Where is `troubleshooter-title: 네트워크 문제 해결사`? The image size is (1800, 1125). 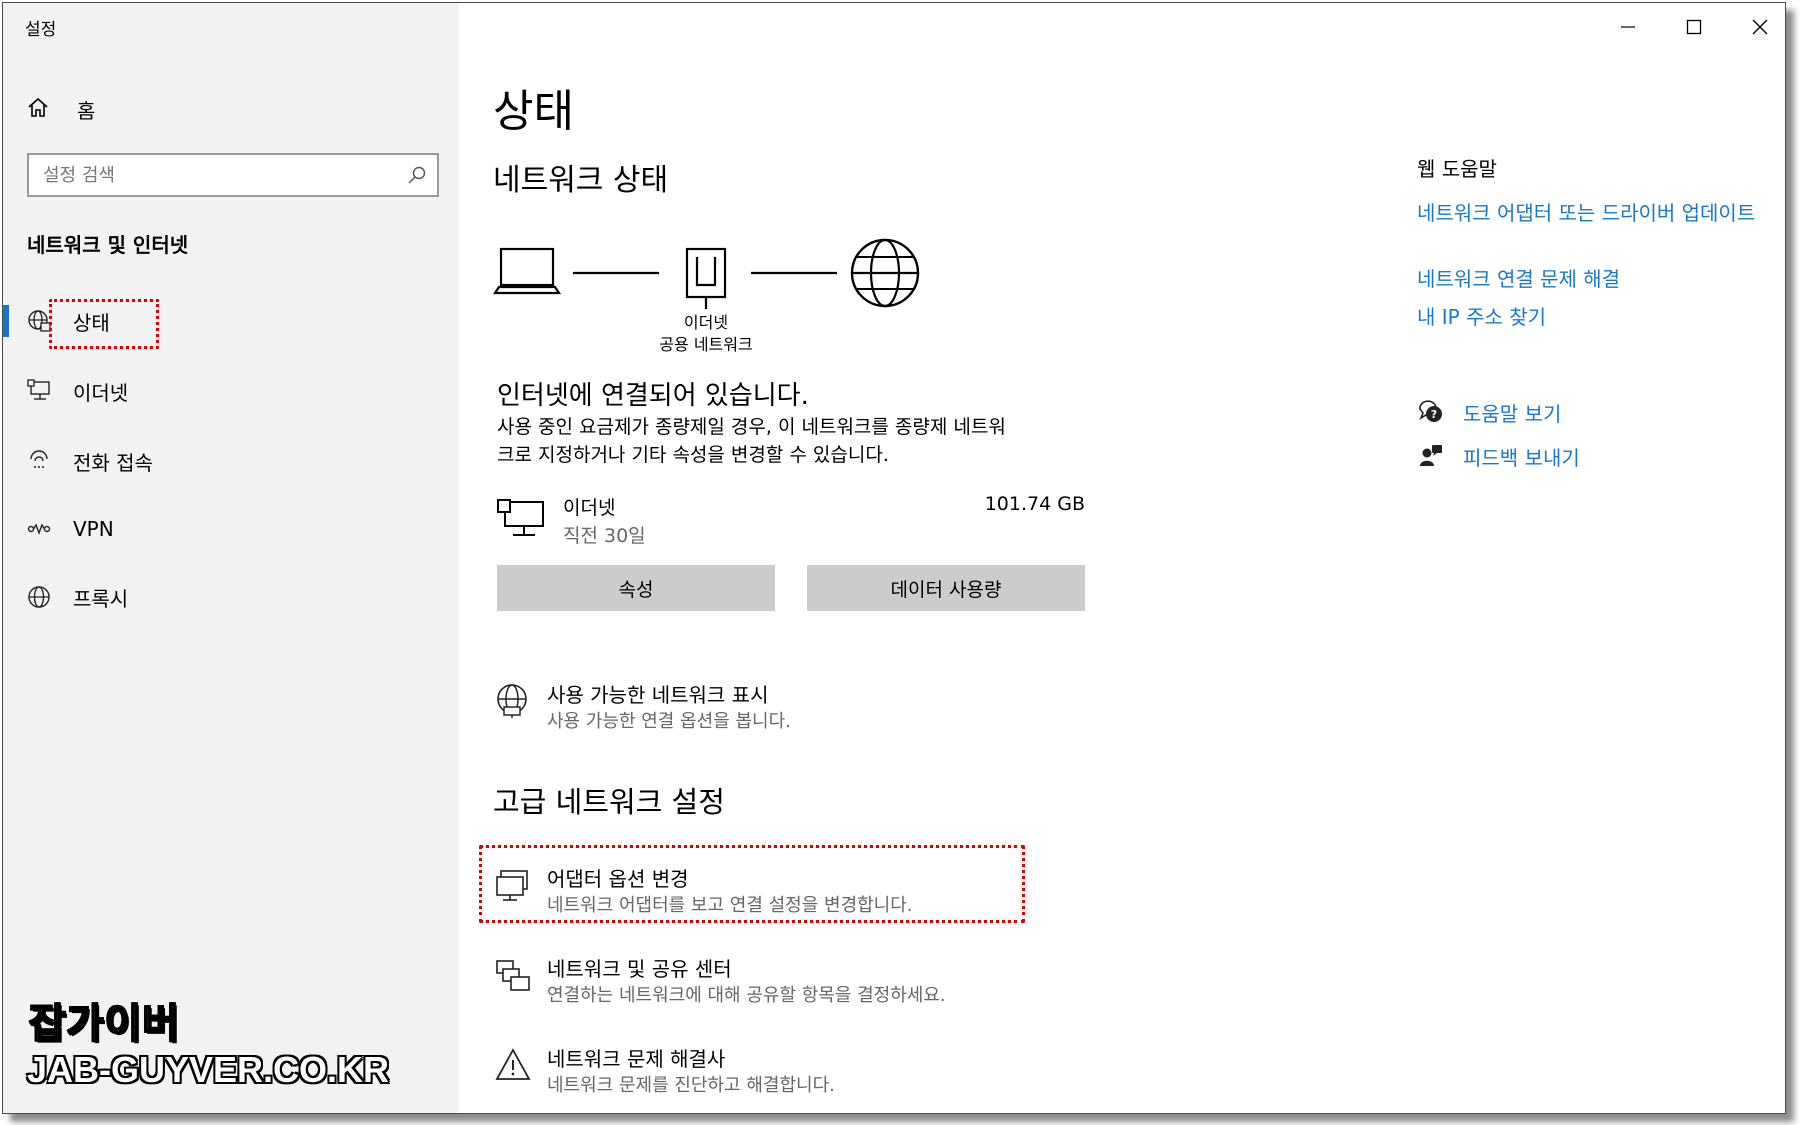
troubleshooter-title: 네트워크 문제 해결사 is located at coordinates (636, 1059).